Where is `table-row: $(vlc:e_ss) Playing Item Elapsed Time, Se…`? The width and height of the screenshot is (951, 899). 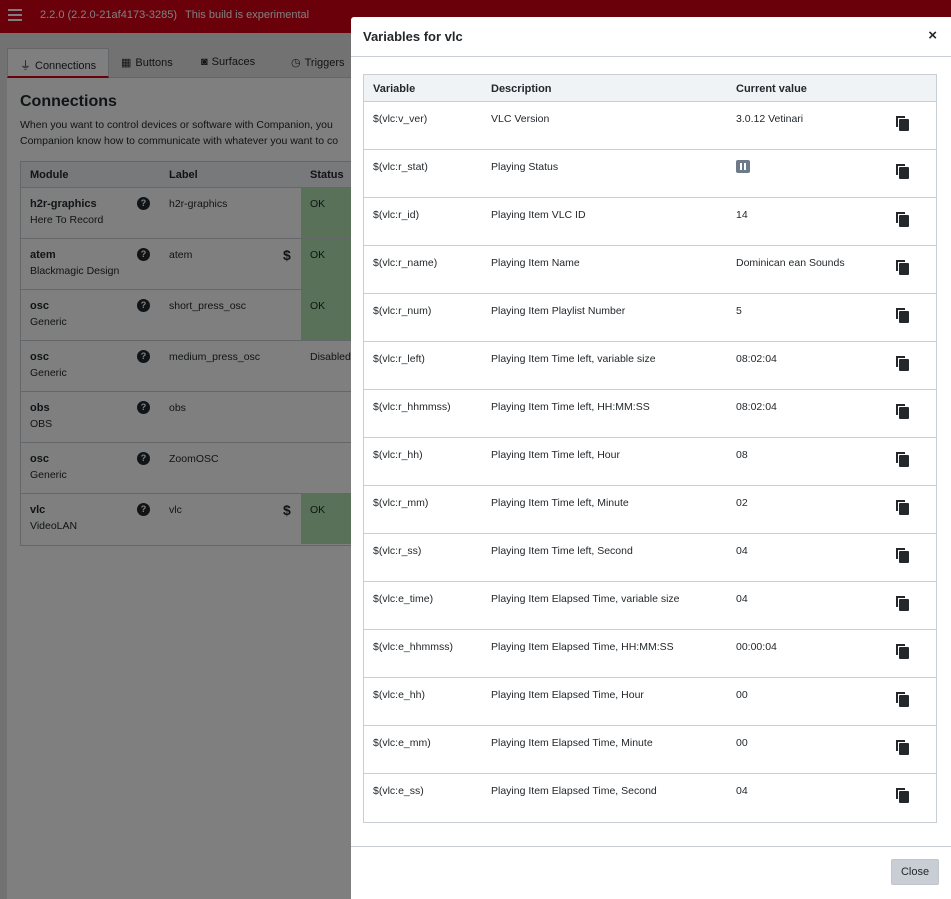
table-row: $(vlc:e_ss) Playing Item Elapsed Time, Se… is located at coordinates (650, 798).